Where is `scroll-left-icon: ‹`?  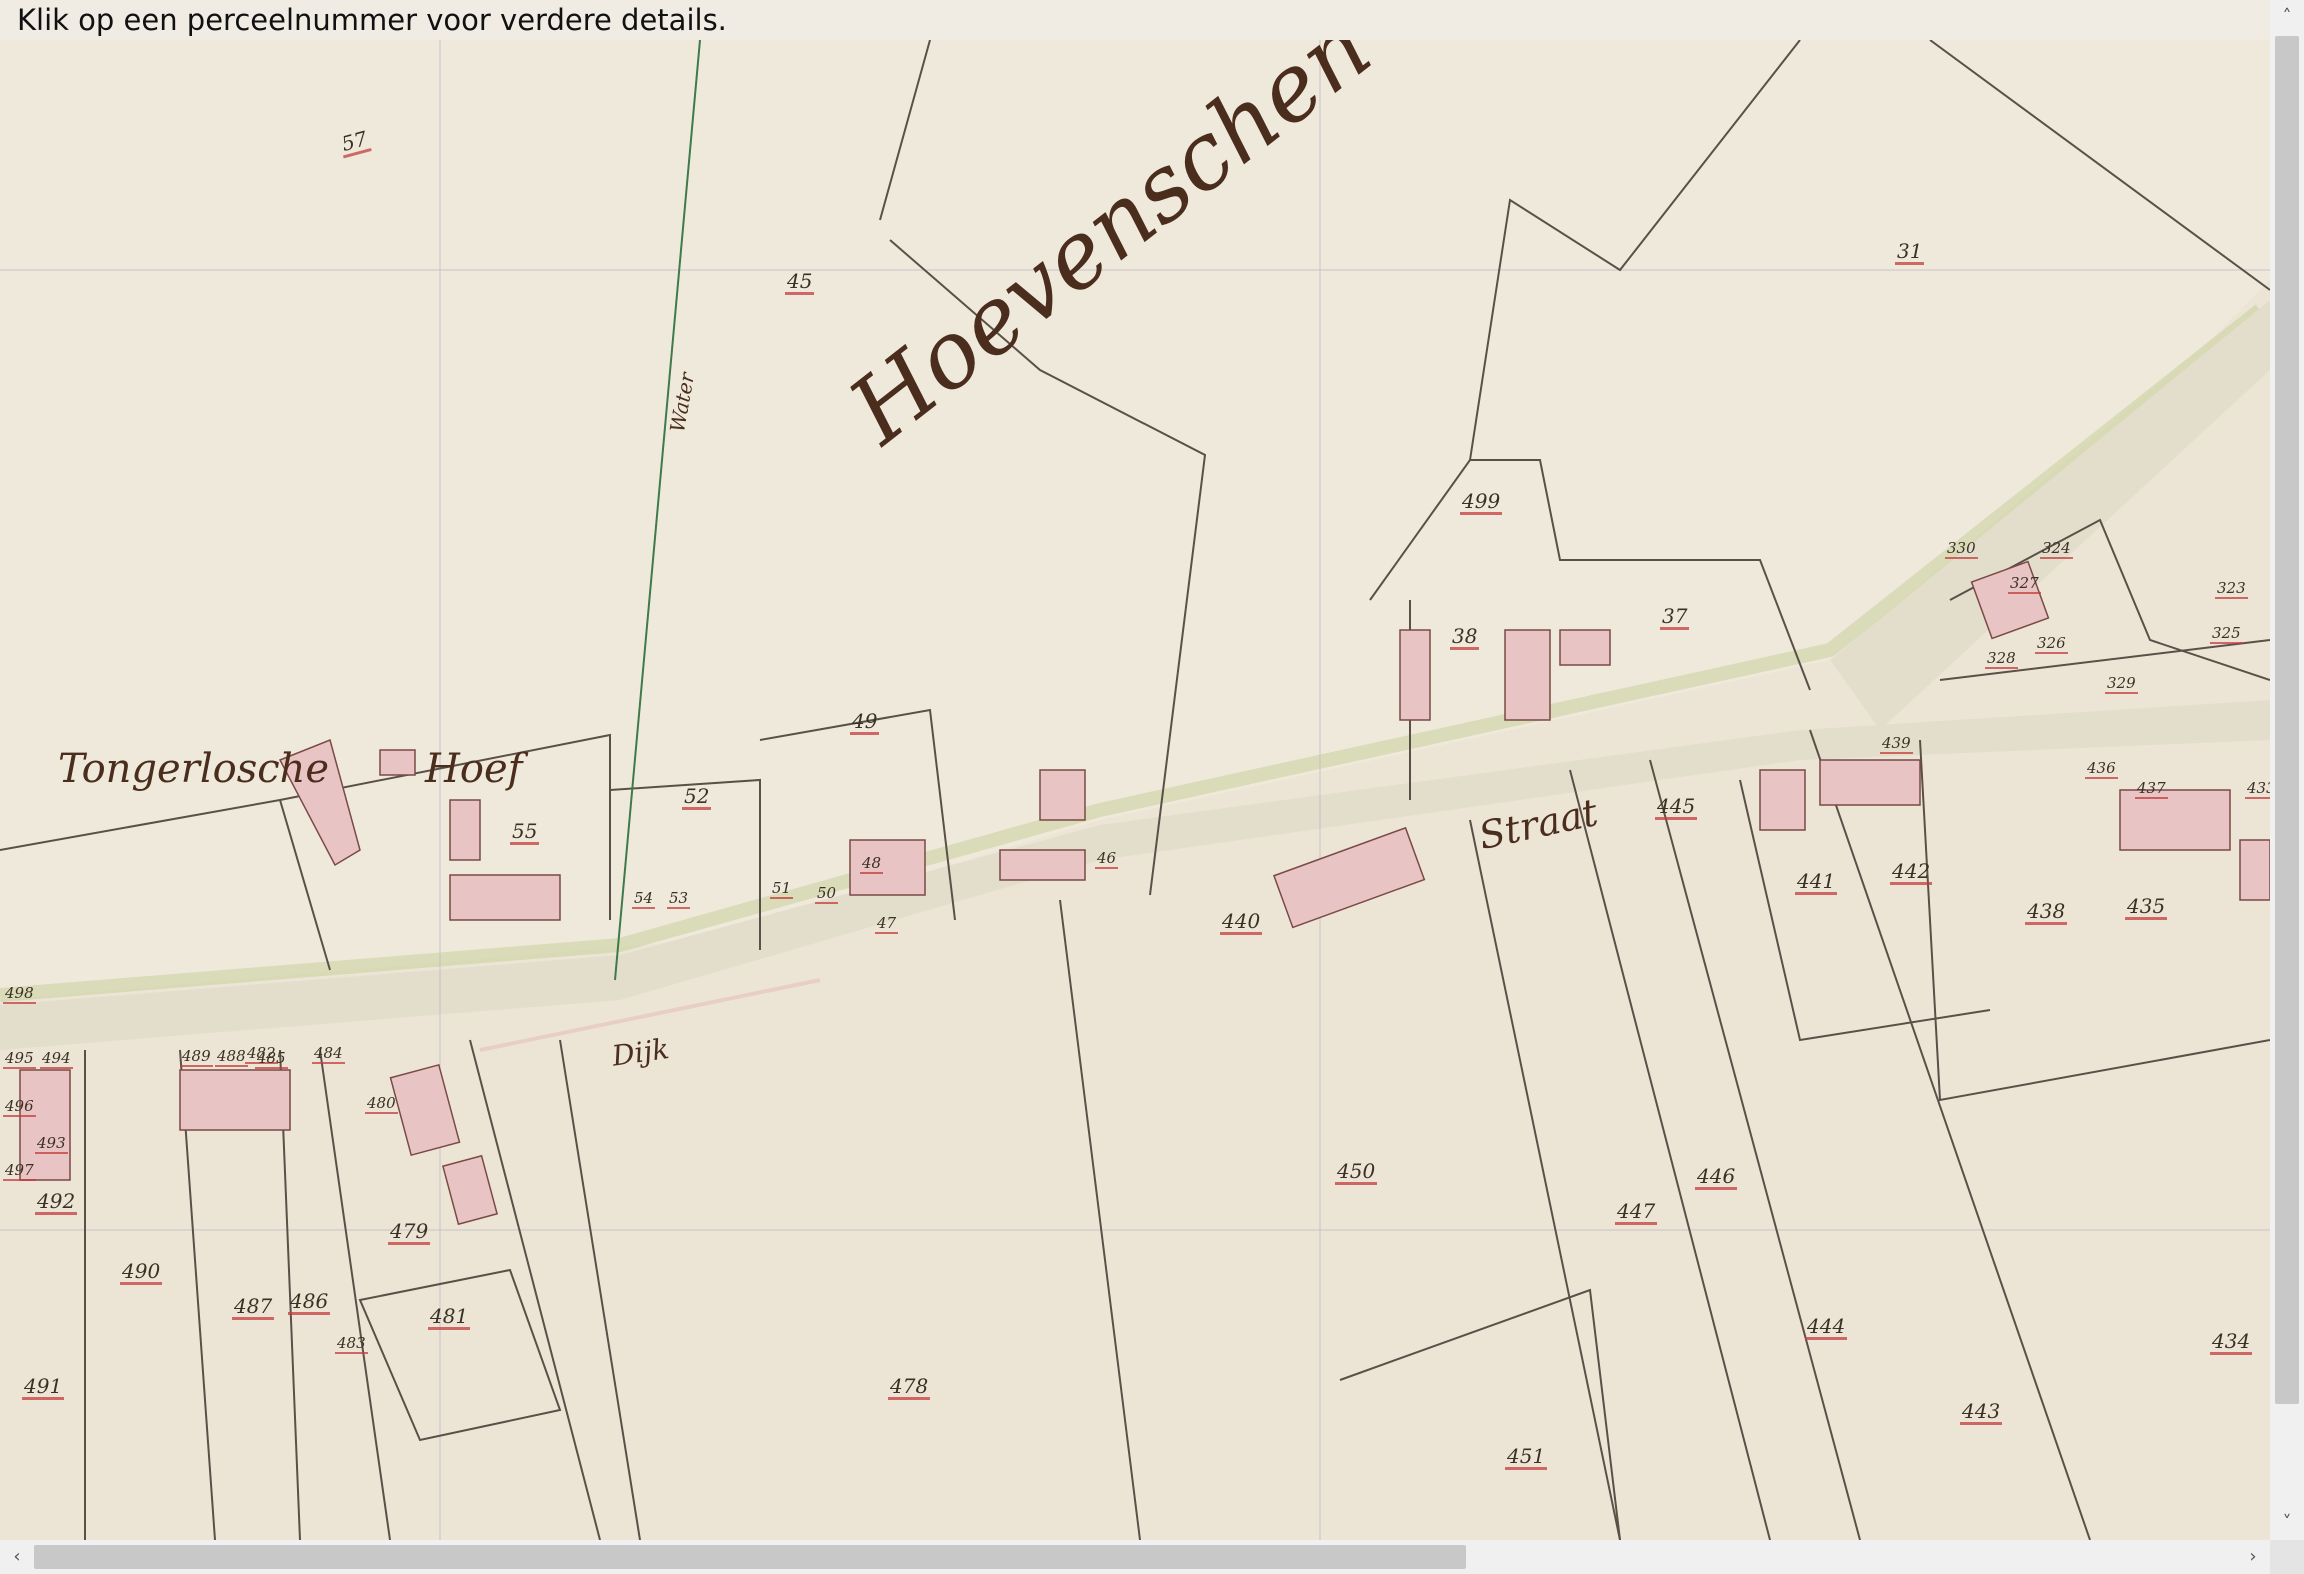
scroll-left-icon: ‹ is located at coordinates (17, 1557).